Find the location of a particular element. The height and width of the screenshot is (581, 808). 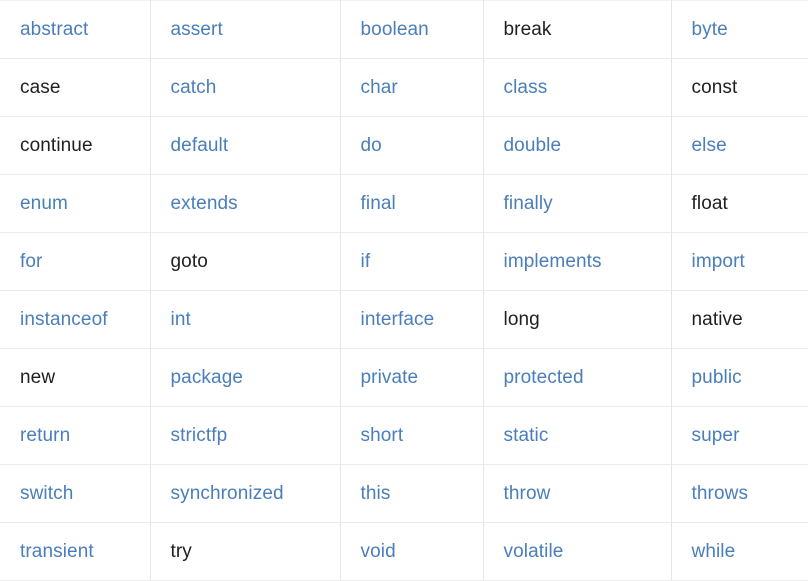

keyword-text: case is located at coordinates (40, 87).